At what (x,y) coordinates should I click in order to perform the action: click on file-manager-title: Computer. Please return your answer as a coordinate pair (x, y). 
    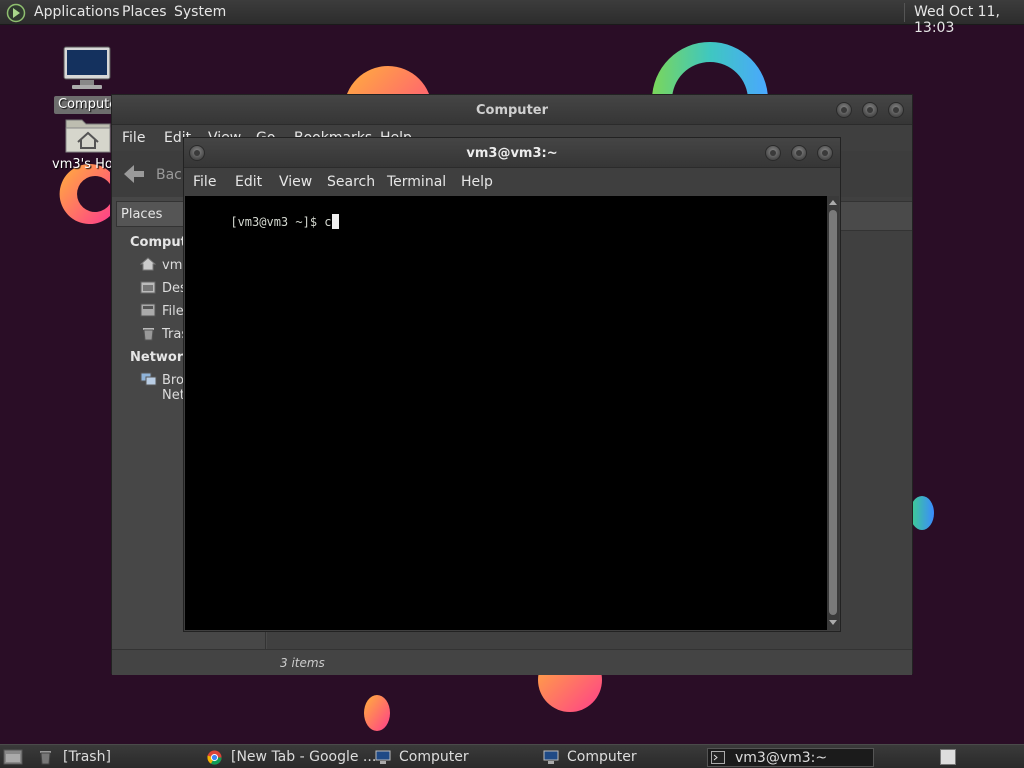
    Looking at the image, I should click on (512, 110).